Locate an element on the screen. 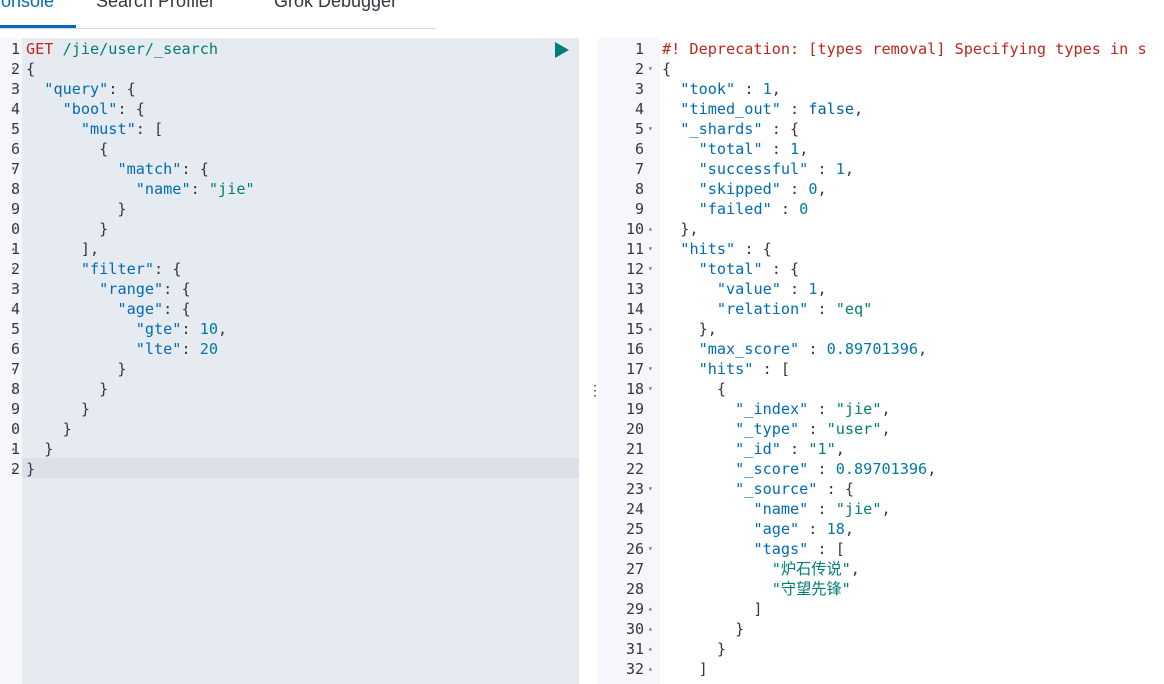 Image resolution: width=1164 pixels, height=684 pixels. tab-search-profiler: Search Profiler is located at coordinates (155, 13).